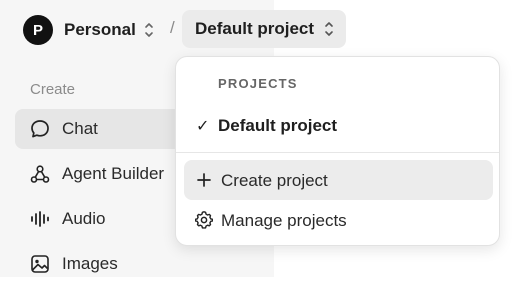 The height and width of the screenshot is (284, 526). I want to click on audio-icon, so click(40, 219).